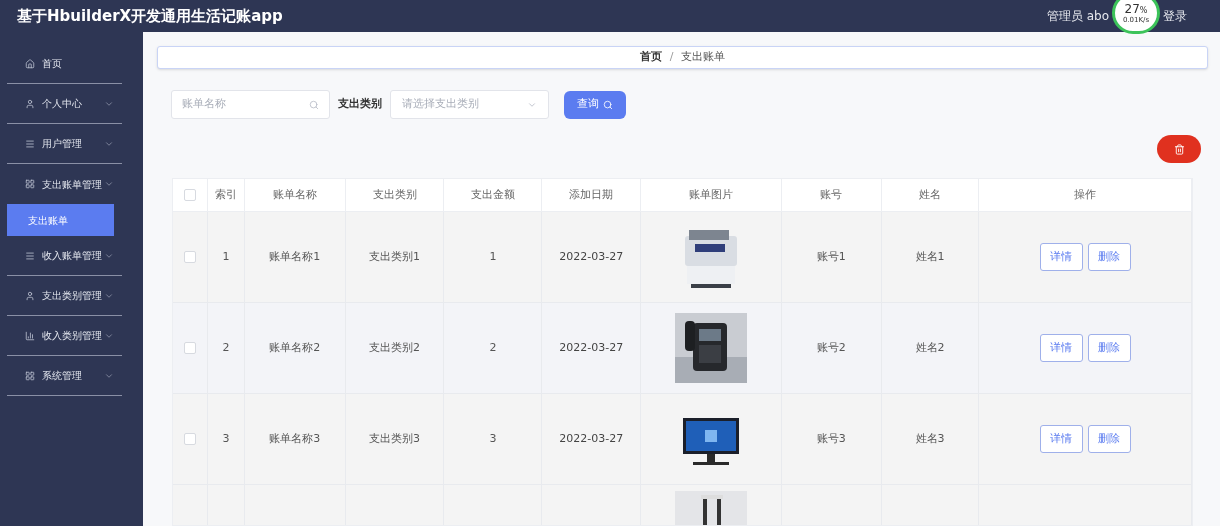 The height and width of the screenshot is (526, 1220). What do you see at coordinates (703, 57) in the screenshot?
I see `breadcrumb-link: 支出账单` at bounding box center [703, 57].